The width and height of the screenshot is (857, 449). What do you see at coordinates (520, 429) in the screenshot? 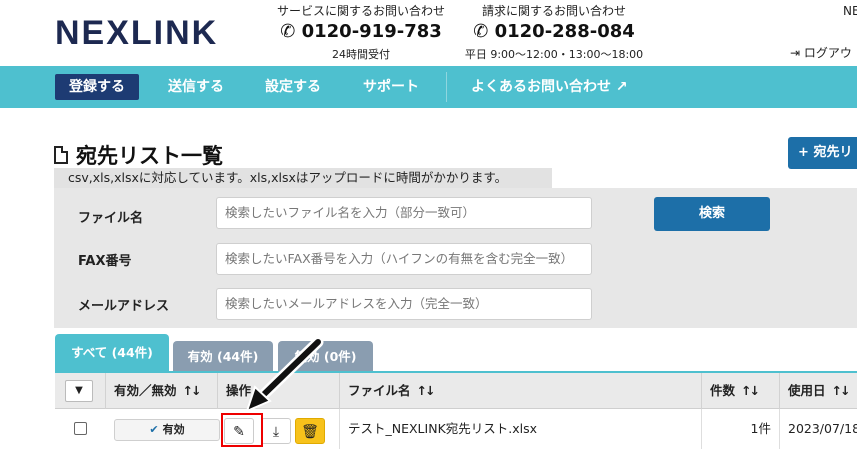
I see `file-name-cell: テスト_NEXLINK宛先リスト.xlsx` at bounding box center [520, 429].